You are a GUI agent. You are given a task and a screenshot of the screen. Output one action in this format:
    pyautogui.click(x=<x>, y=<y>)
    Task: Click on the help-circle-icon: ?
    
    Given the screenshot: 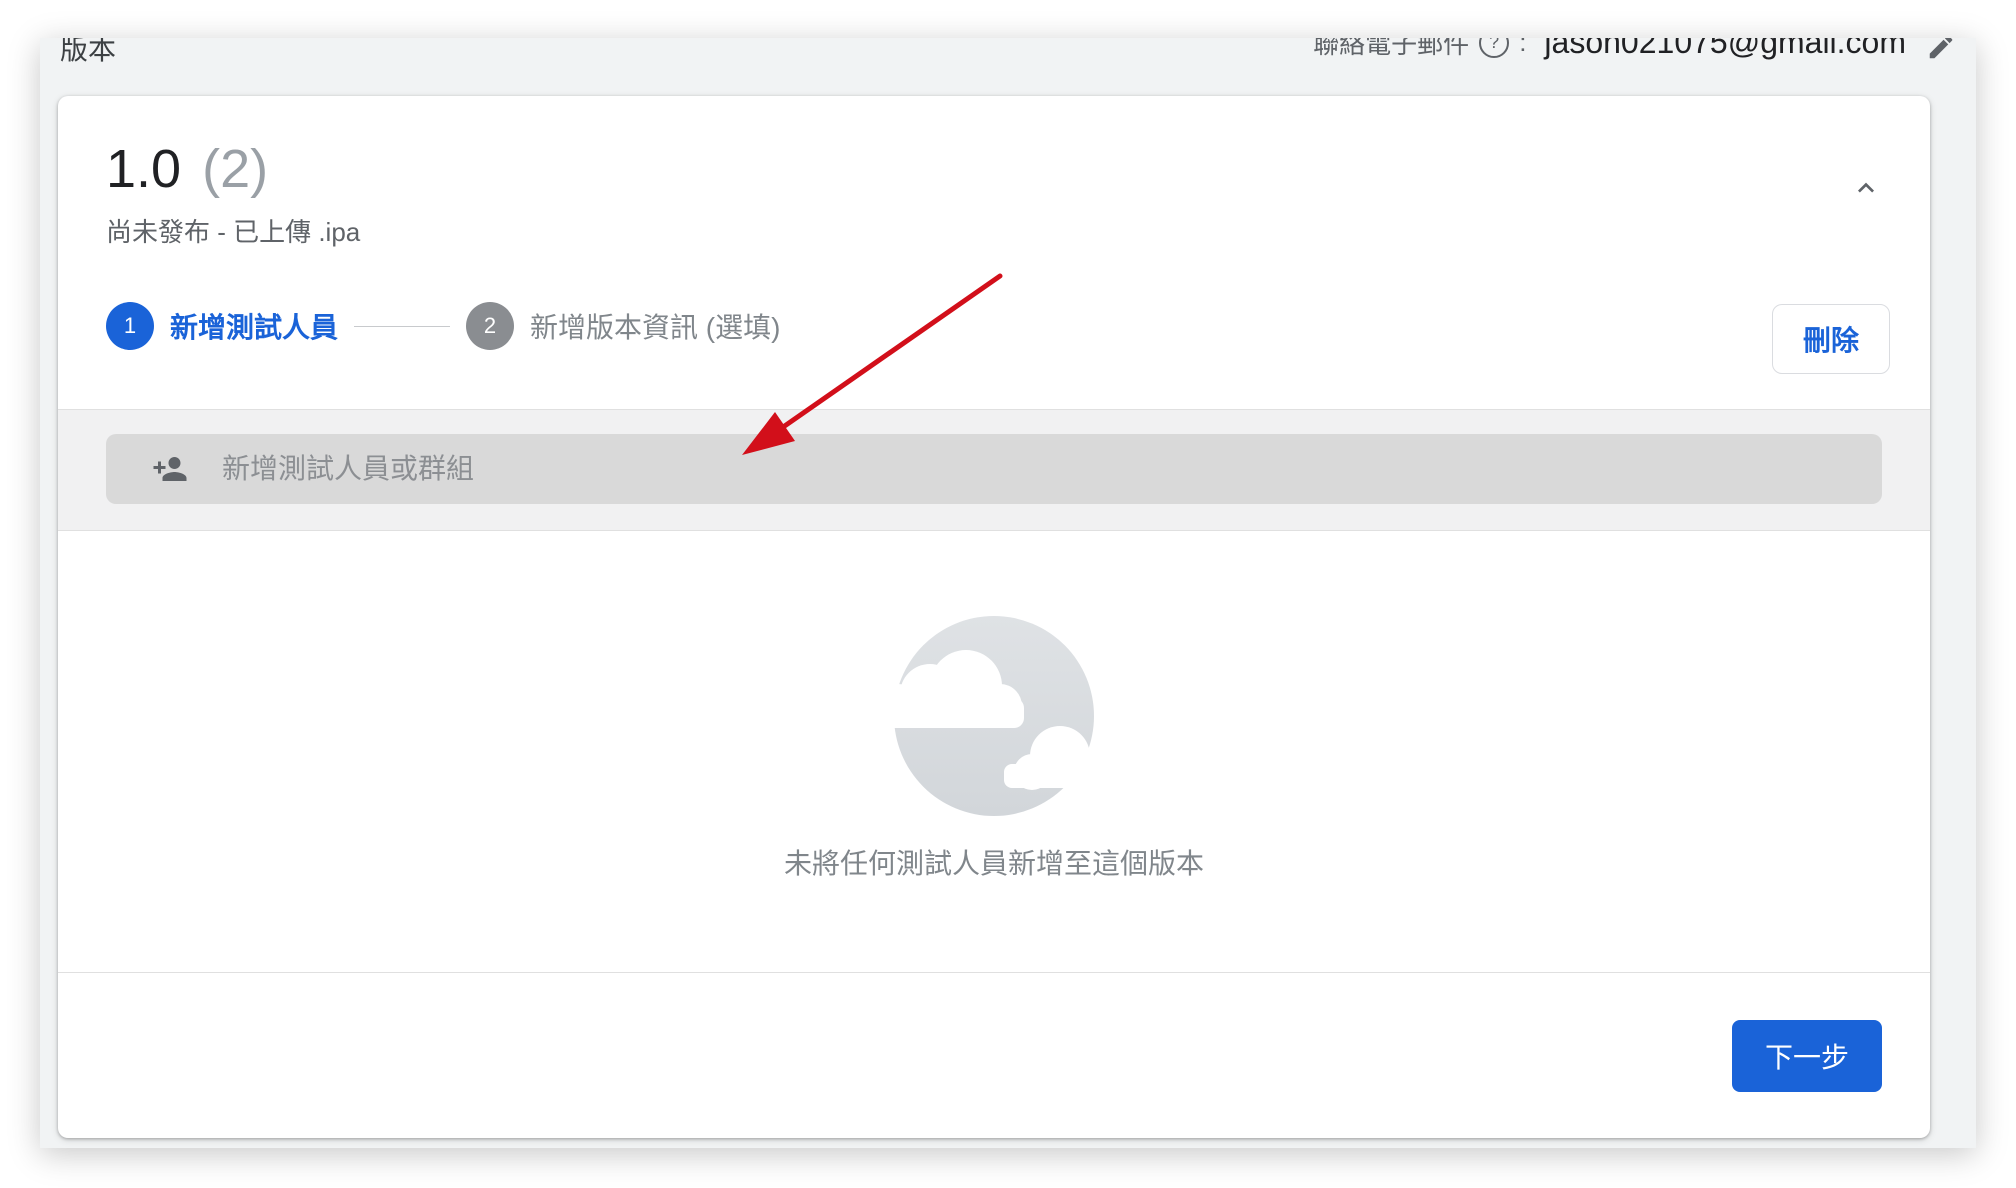 What is the action you would take?
    pyautogui.click(x=1494, y=48)
    